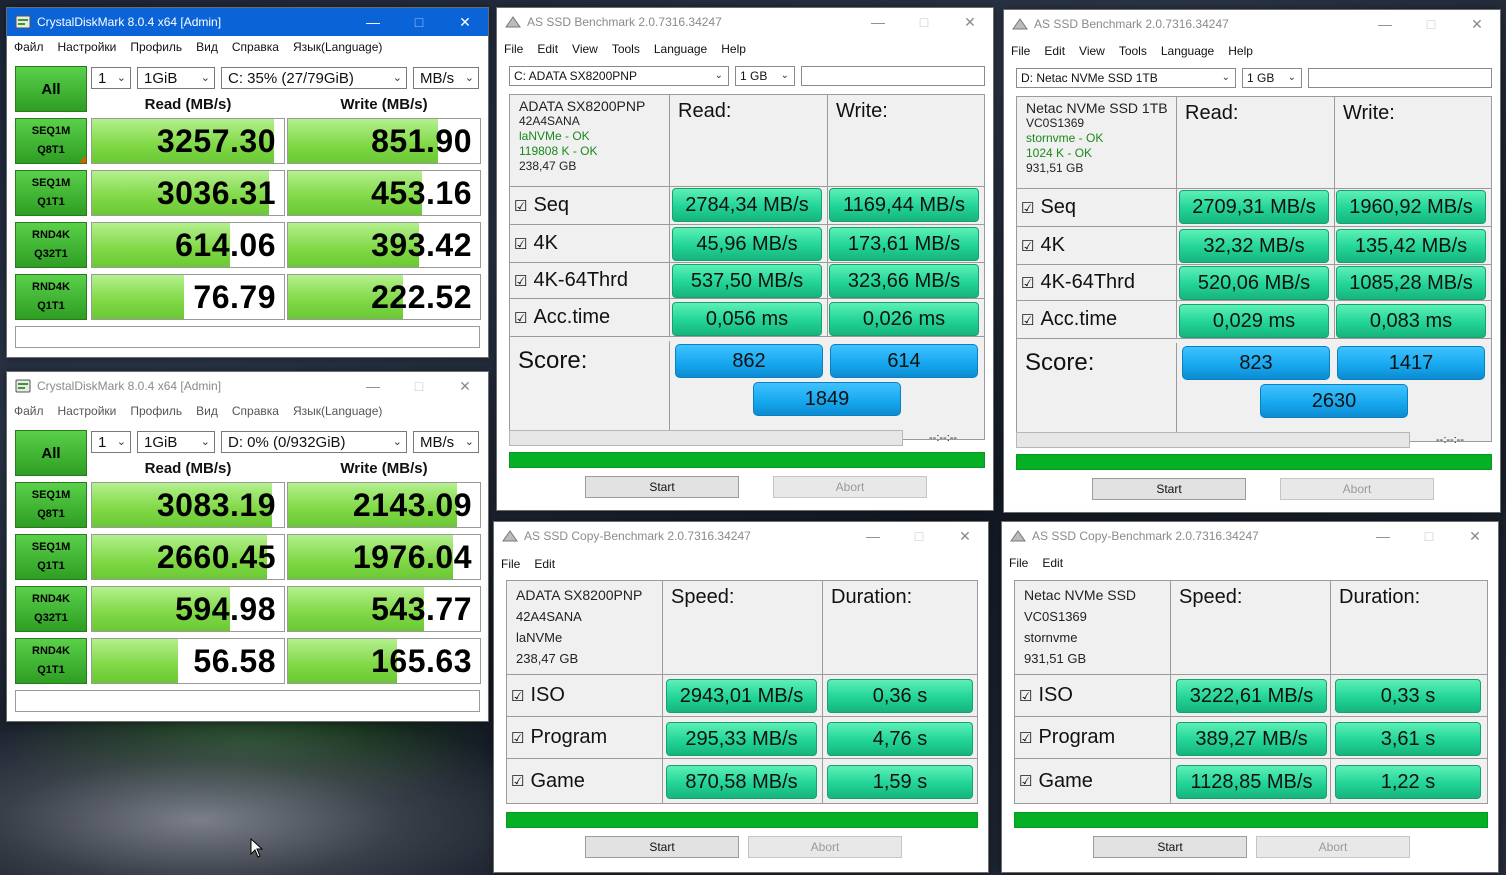  What do you see at coordinates (590, 244) in the screenshot?
I see `test-row-4k: ☑ 4K` at bounding box center [590, 244].